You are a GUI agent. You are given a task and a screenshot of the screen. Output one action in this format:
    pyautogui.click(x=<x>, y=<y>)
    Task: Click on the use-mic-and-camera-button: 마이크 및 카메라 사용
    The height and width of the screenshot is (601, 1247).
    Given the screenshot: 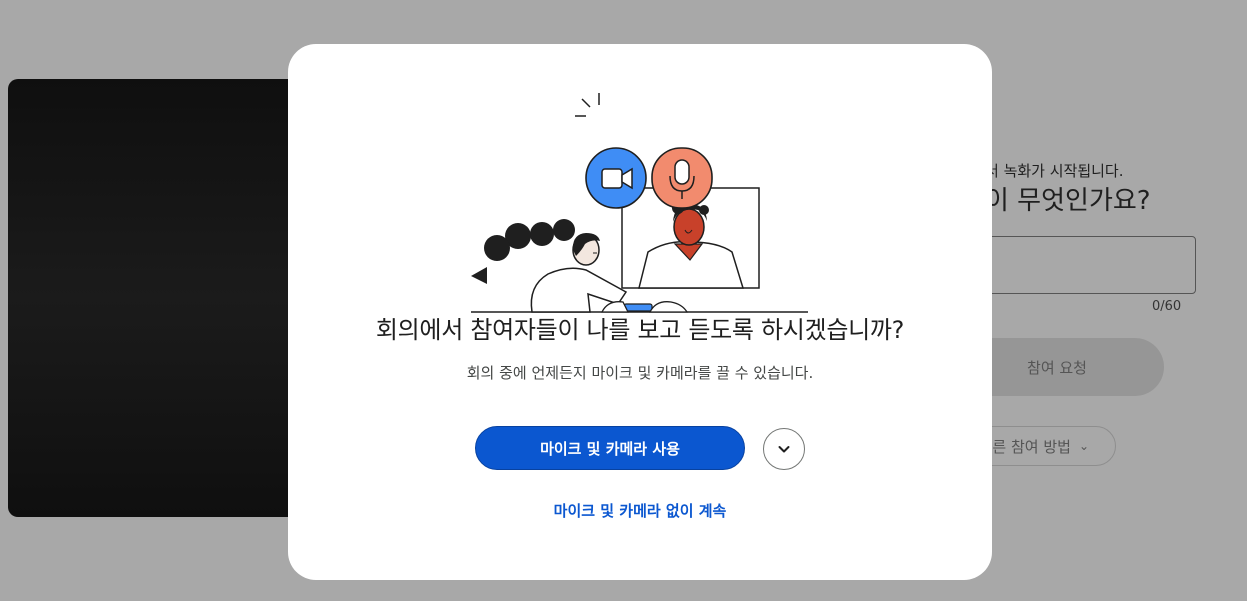 What is the action you would take?
    pyautogui.click(x=610, y=448)
    